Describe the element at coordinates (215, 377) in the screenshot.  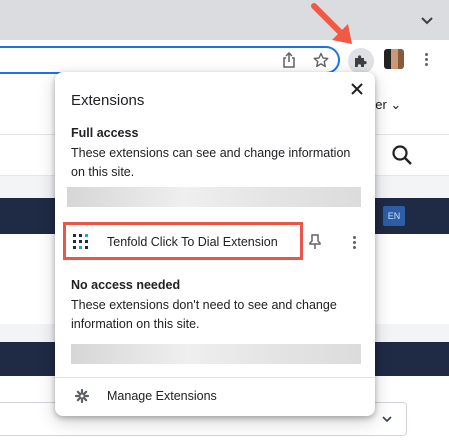
I see `divider` at that location.